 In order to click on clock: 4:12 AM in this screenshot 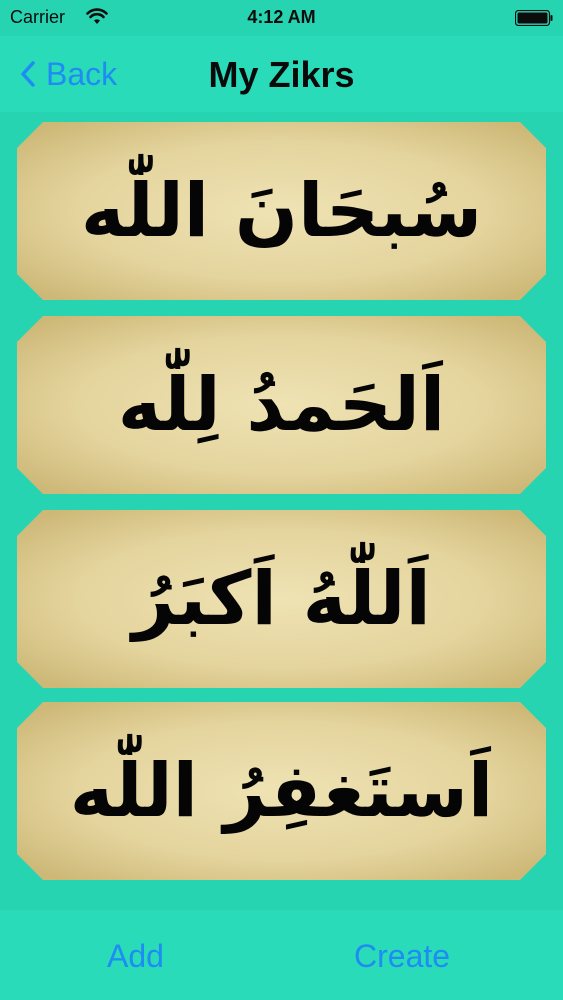, I will do `click(281, 17)`.